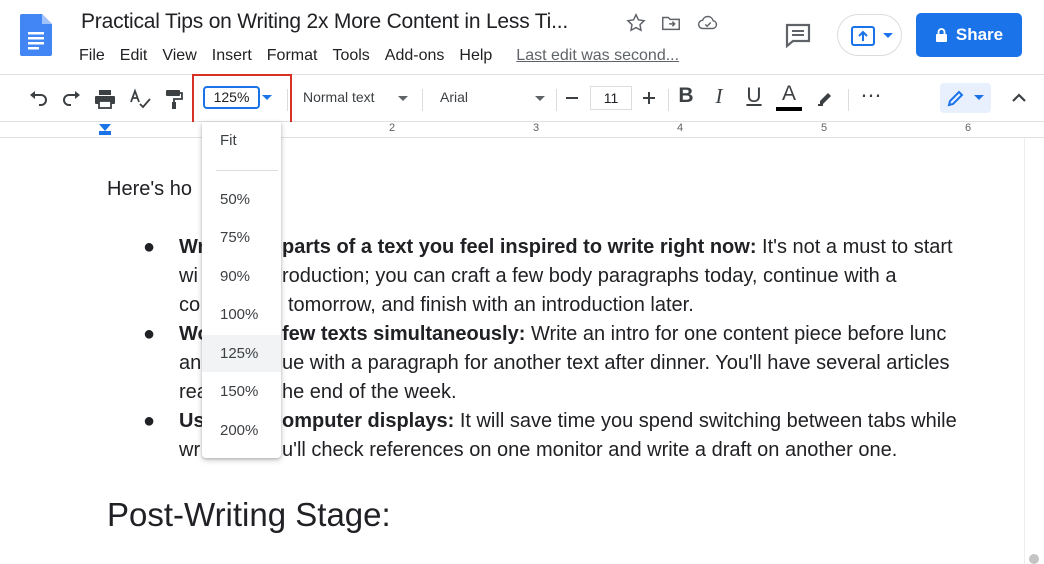  I want to click on font-select: Arial, so click(454, 97).